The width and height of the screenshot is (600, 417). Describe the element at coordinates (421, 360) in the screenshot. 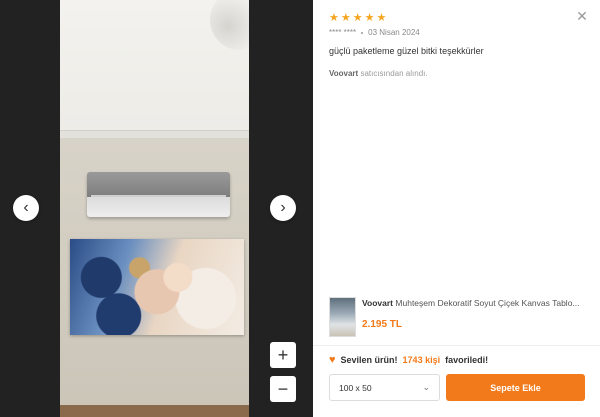

I see `favorite-count: 1743 kişi` at that location.